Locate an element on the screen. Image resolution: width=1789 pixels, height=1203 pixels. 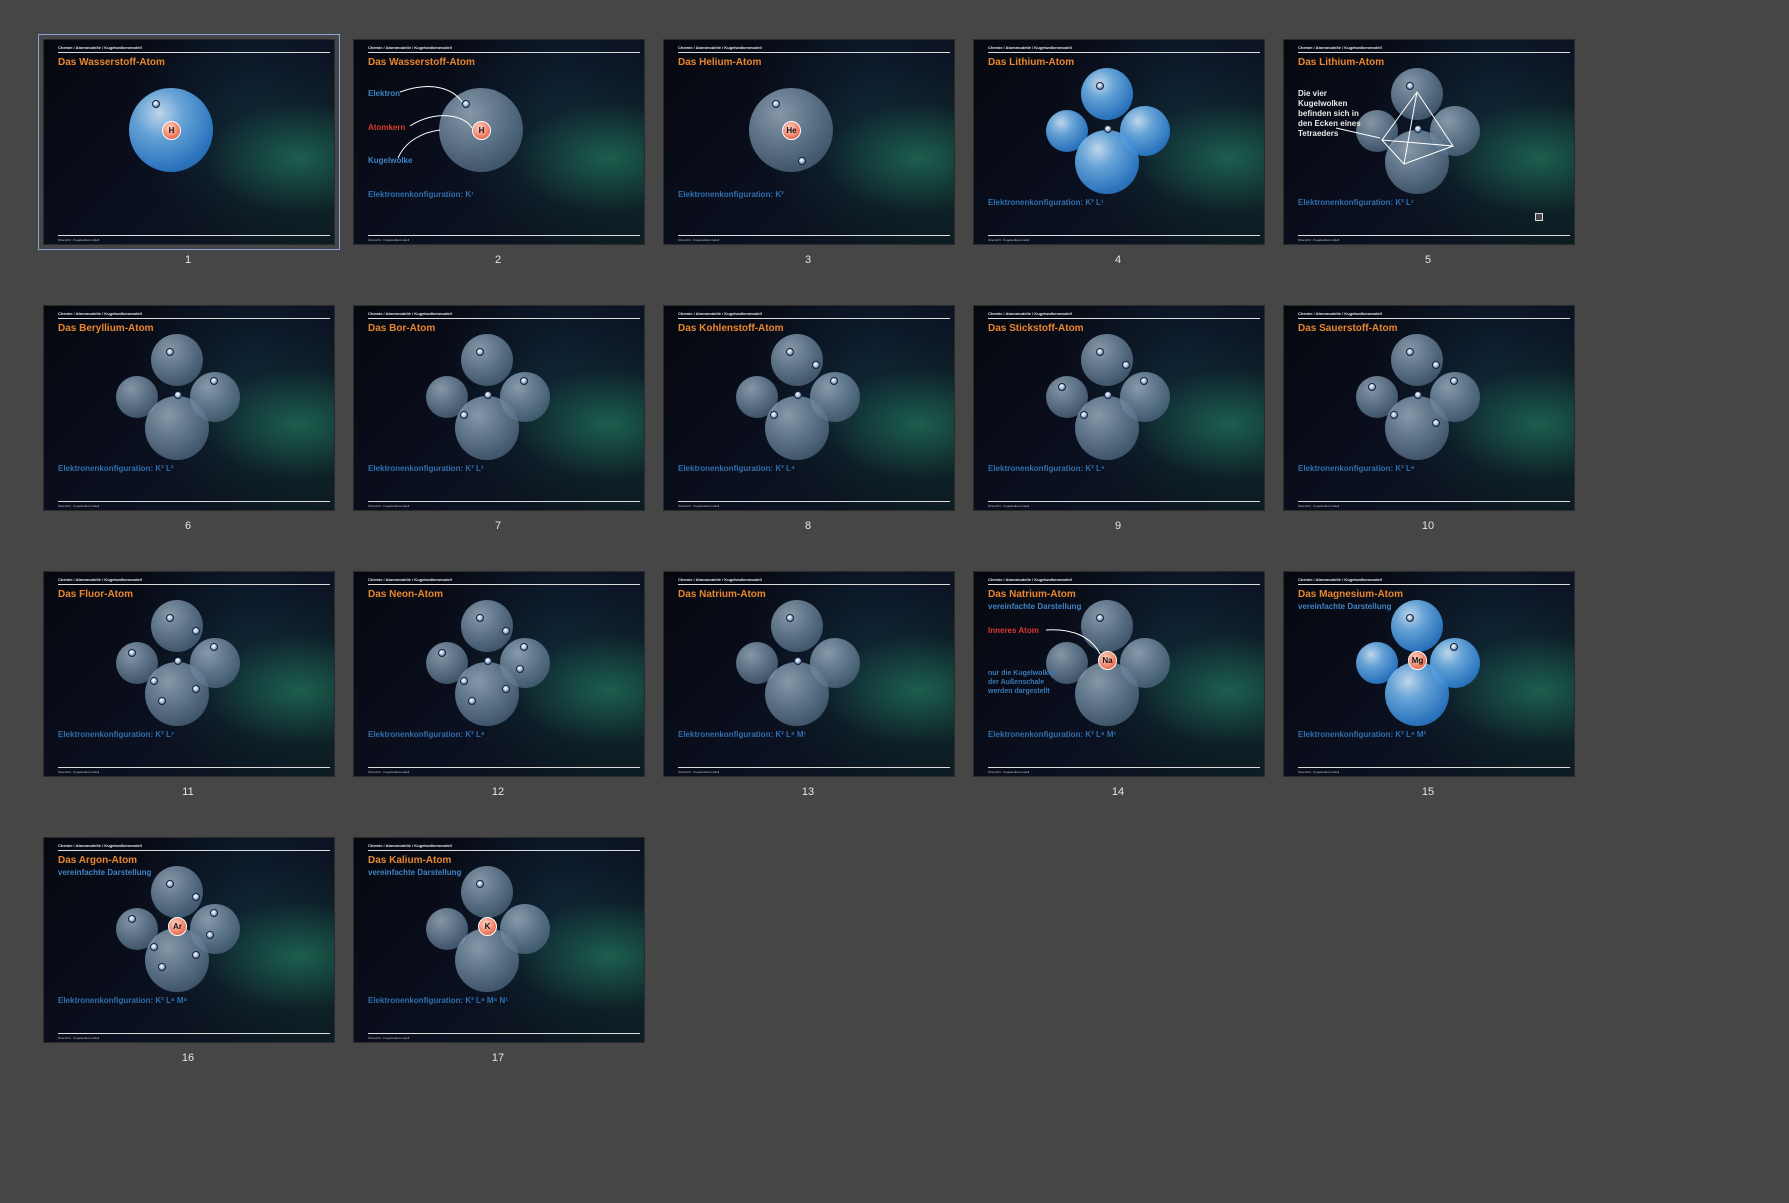
electron-configuration: Elektronenkonfiguration: K² L⁶ is located at coordinates (1356, 468).